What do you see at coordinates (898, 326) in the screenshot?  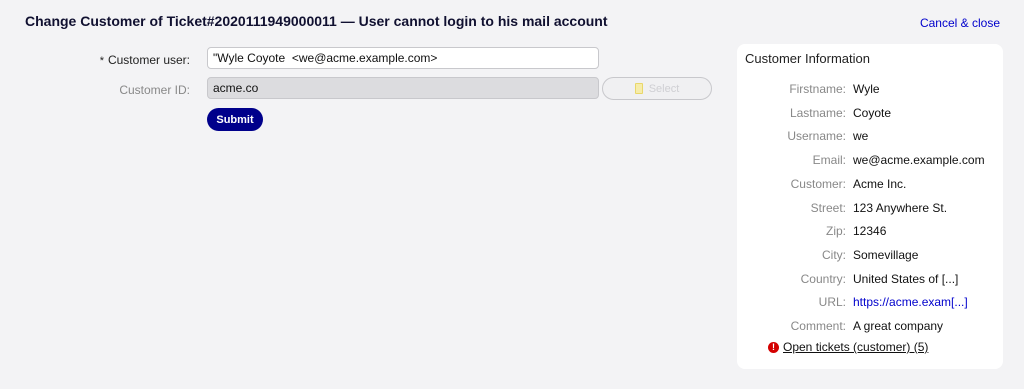 I see `info-value: A great company` at bounding box center [898, 326].